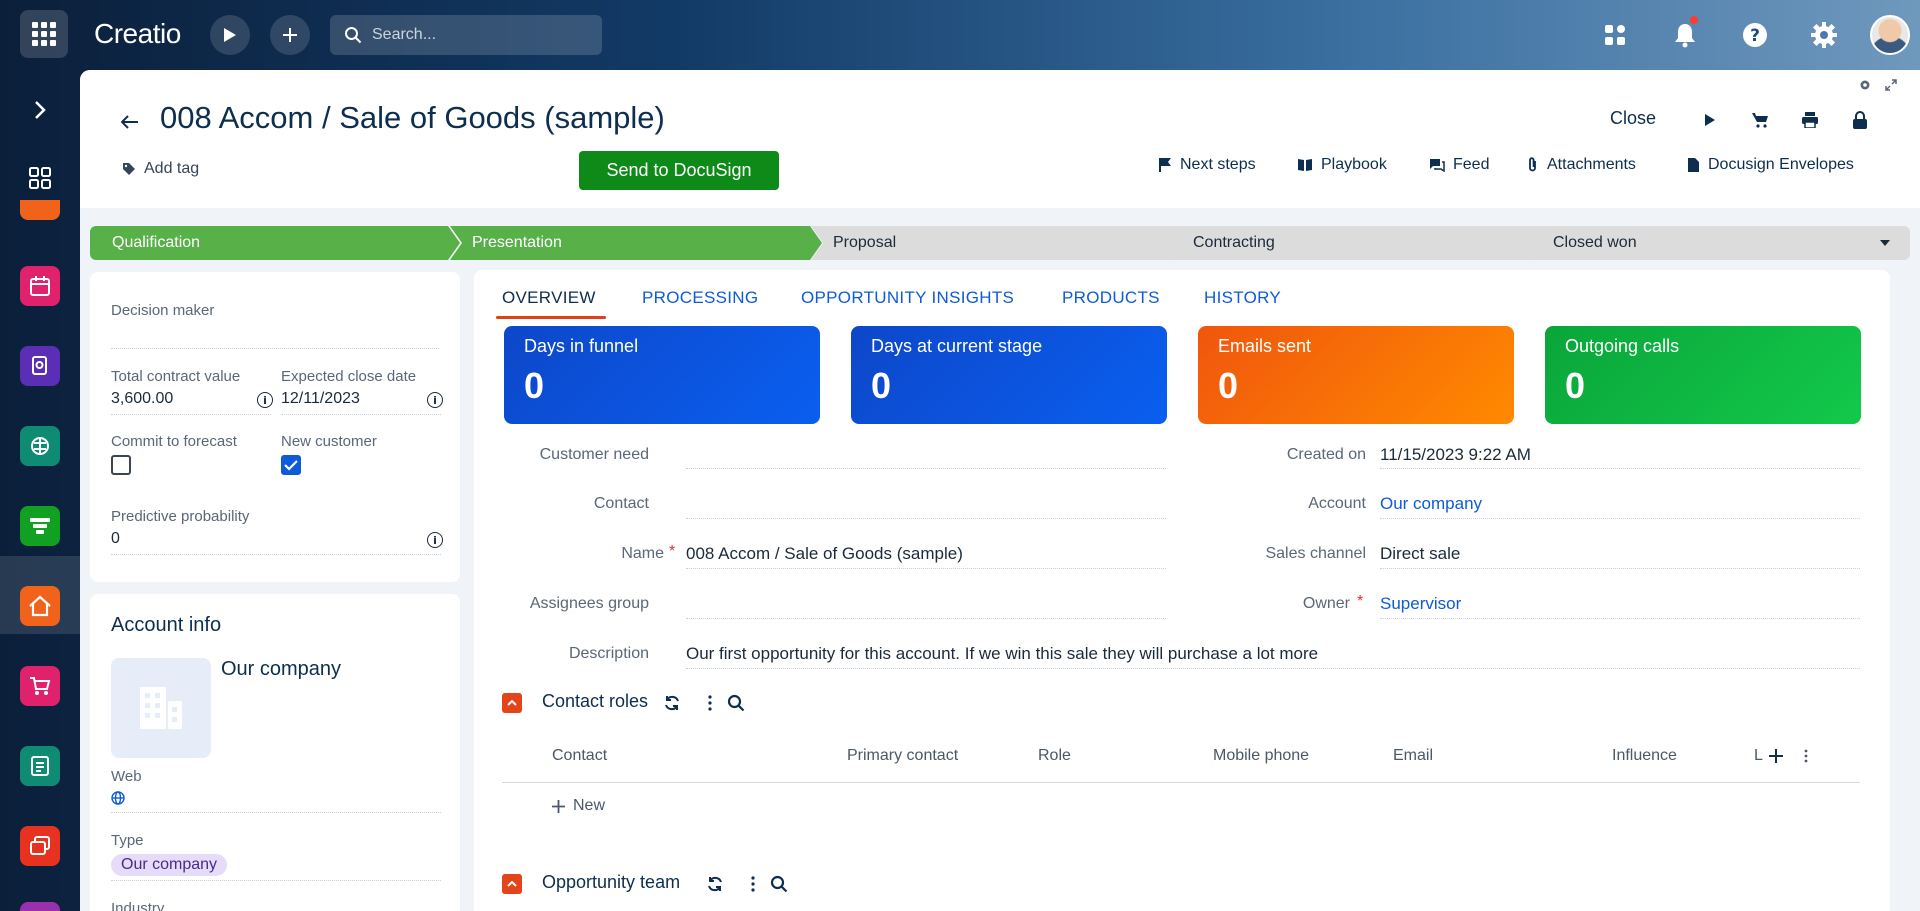 This screenshot has height=911, width=1920. Describe the element at coordinates (40, 210) in the screenshot. I see `nav-item-partial` at that location.